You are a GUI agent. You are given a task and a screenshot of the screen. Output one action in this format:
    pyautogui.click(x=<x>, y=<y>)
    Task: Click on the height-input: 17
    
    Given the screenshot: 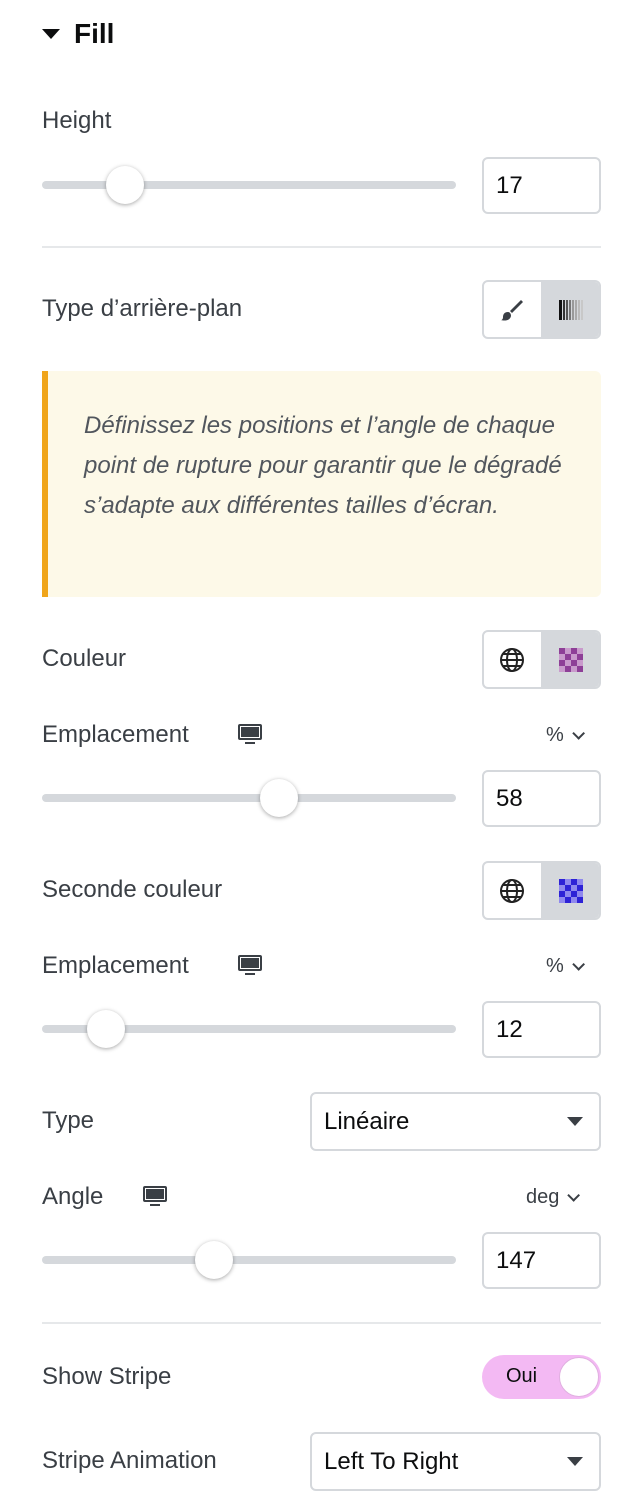 What is the action you would take?
    pyautogui.click(x=541, y=185)
    